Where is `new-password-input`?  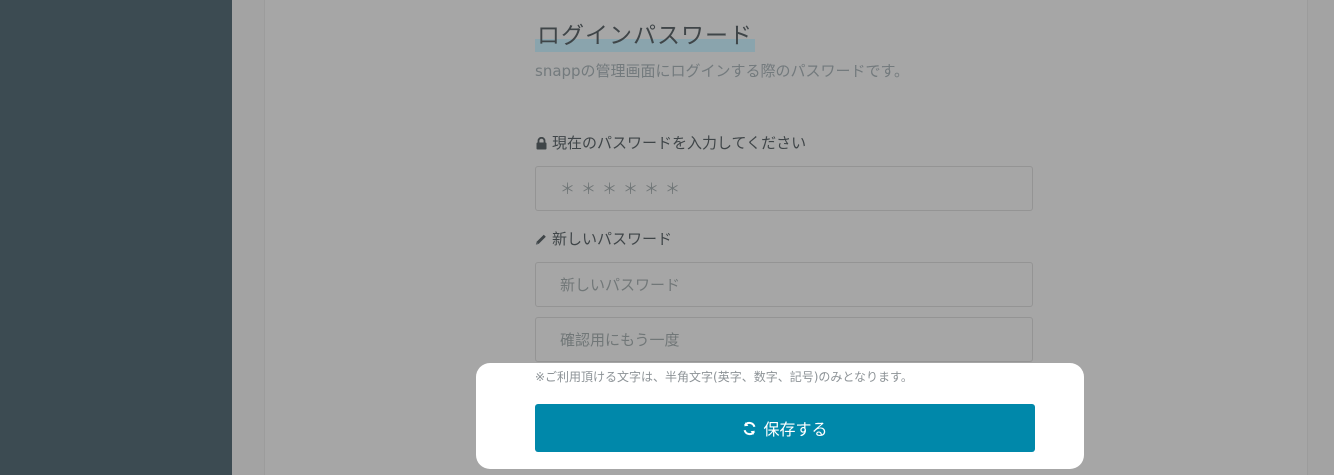 new-password-input is located at coordinates (784, 284).